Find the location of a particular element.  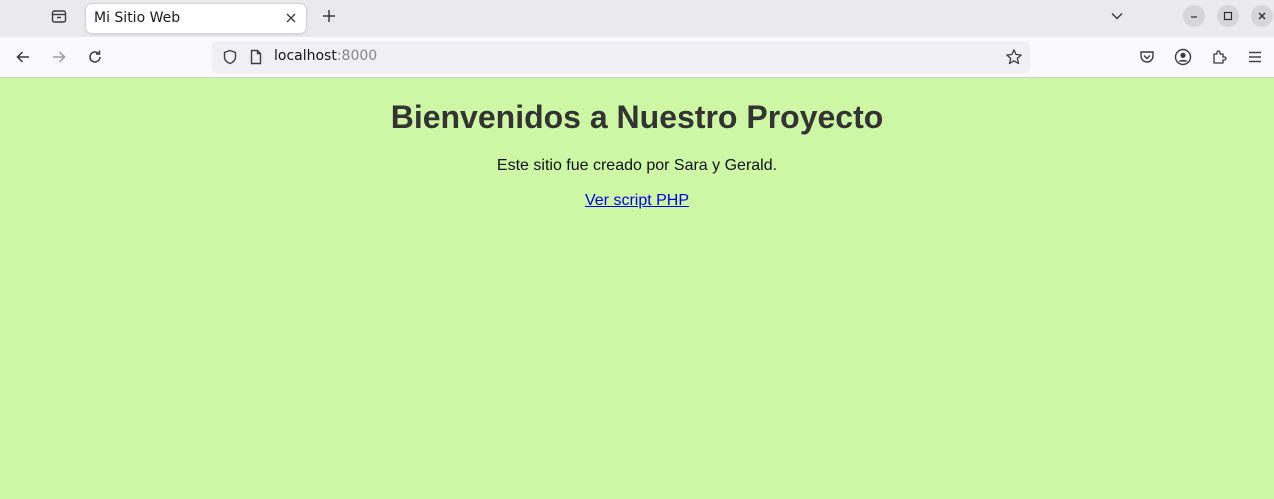

forward-button is located at coordinates (59, 57).